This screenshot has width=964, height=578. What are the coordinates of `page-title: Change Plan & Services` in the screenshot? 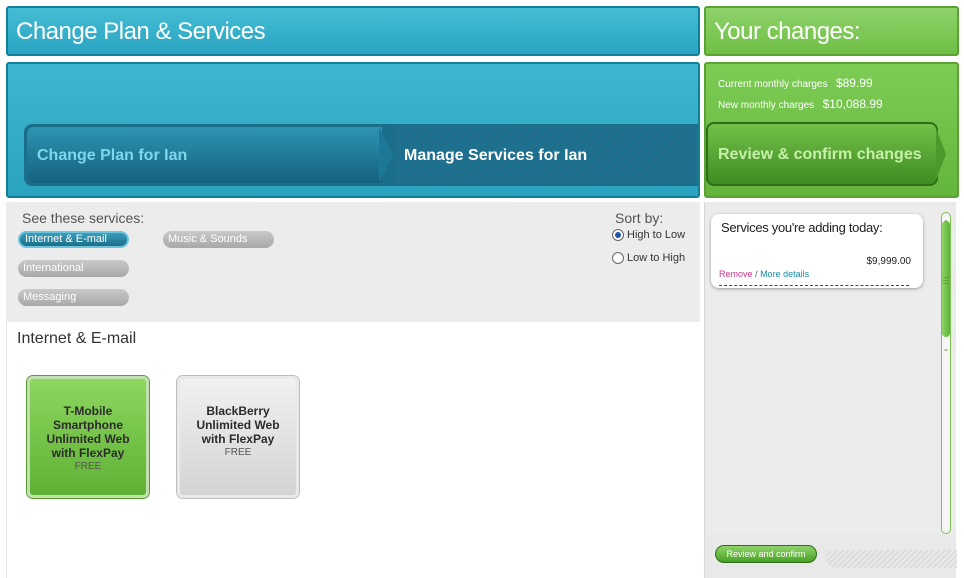 It's located at (141, 31).